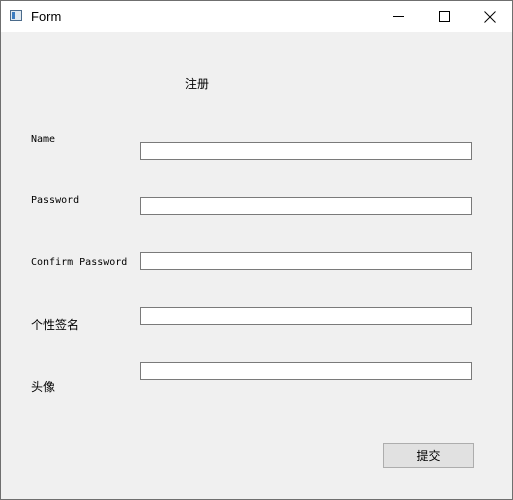  I want to click on maximize-button, so click(444, 16).